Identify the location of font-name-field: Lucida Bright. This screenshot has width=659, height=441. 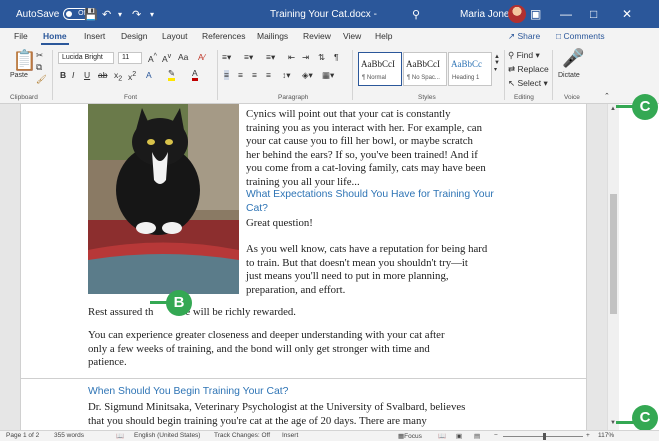
(86, 58).